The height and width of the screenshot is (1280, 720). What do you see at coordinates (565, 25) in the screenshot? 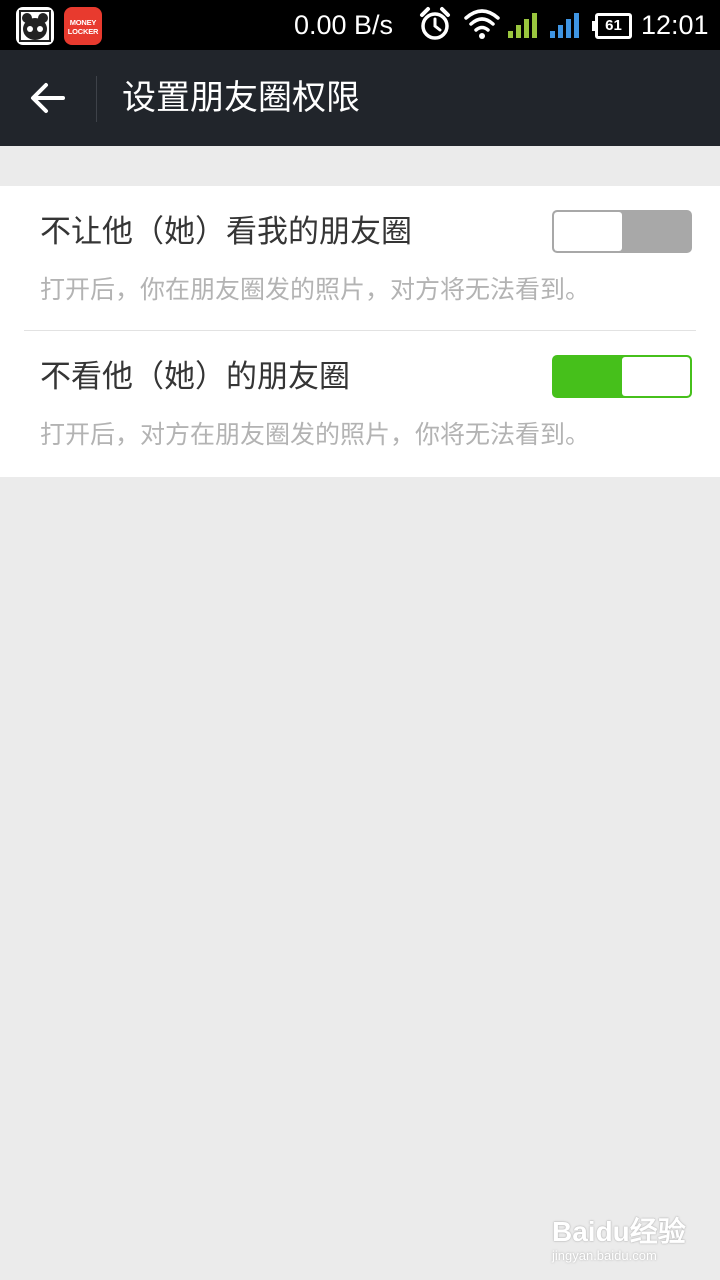
I see `signal-sim2-icon` at bounding box center [565, 25].